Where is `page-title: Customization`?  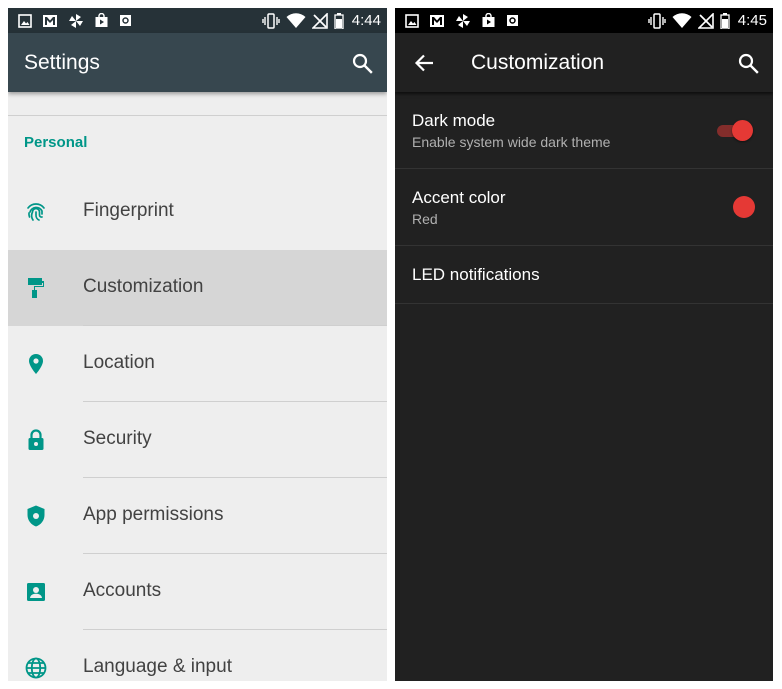 page-title: Customization is located at coordinates (538, 62).